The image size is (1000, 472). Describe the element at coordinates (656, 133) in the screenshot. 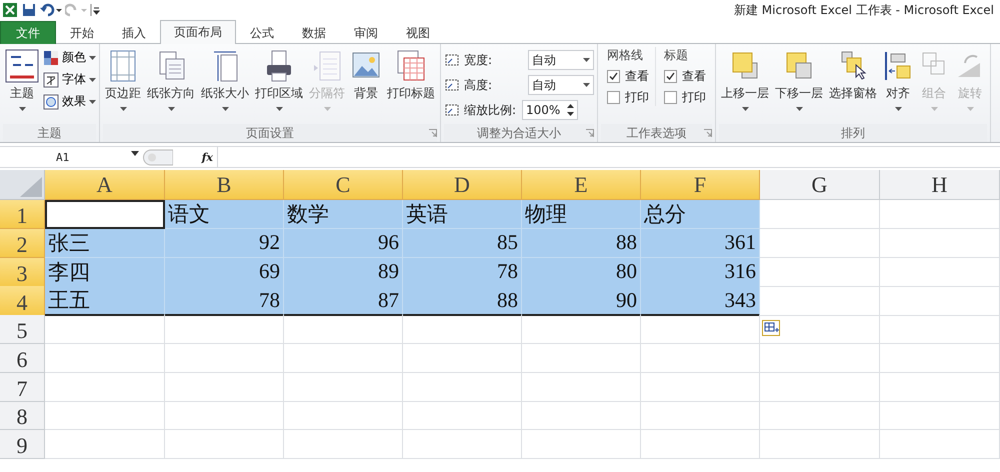

I see `group-label: 工作表选项` at that location.